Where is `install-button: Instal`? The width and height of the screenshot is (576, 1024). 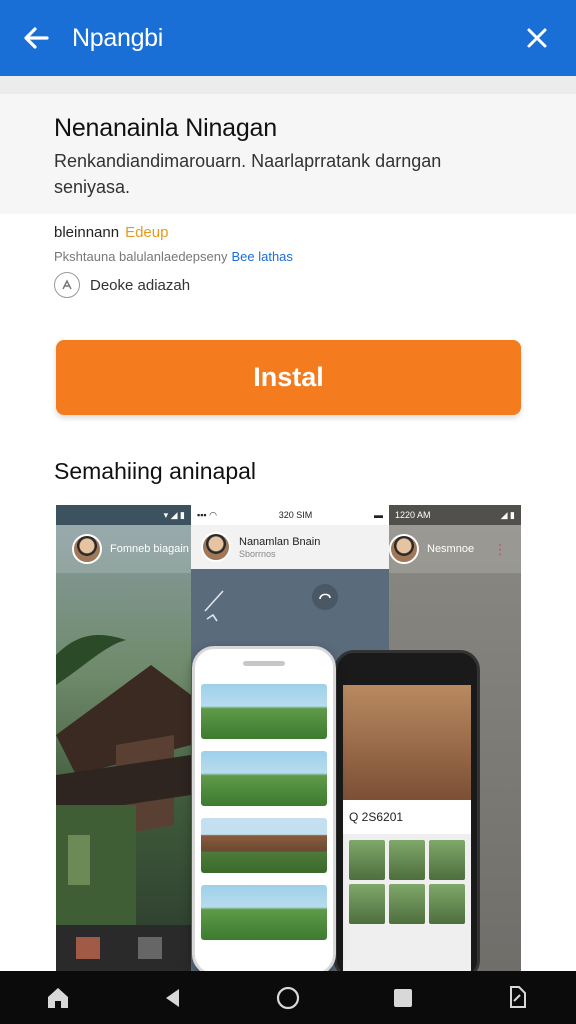 install-button: Instal is located at coordinates (288, 377).